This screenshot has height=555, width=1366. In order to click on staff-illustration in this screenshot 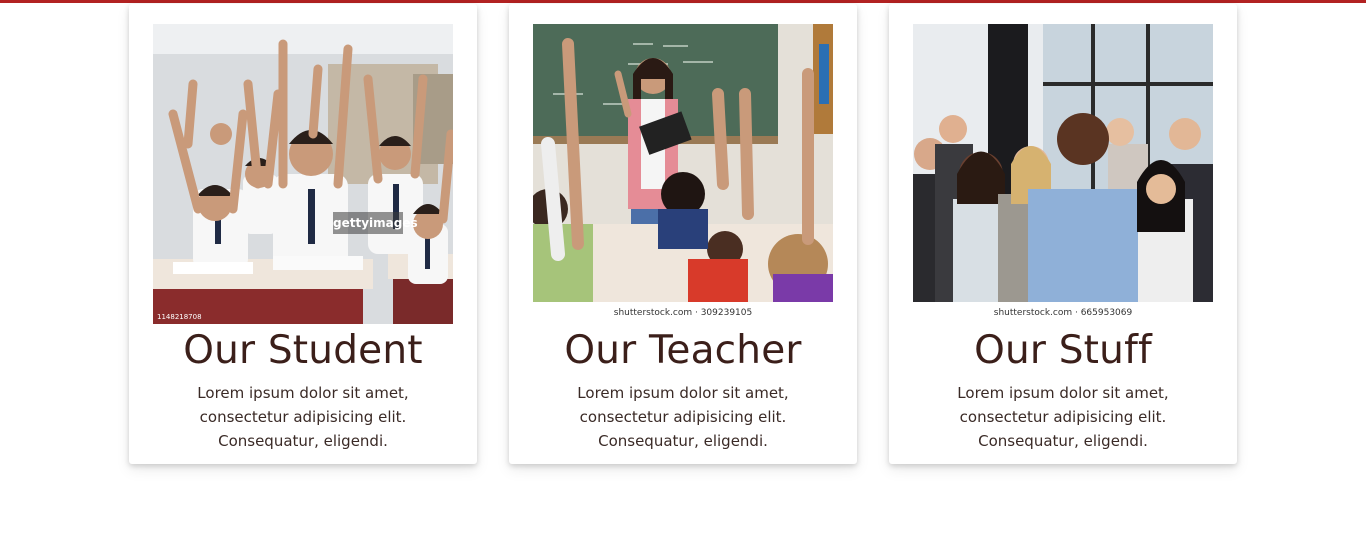, I will do `click(1063, 174)`.